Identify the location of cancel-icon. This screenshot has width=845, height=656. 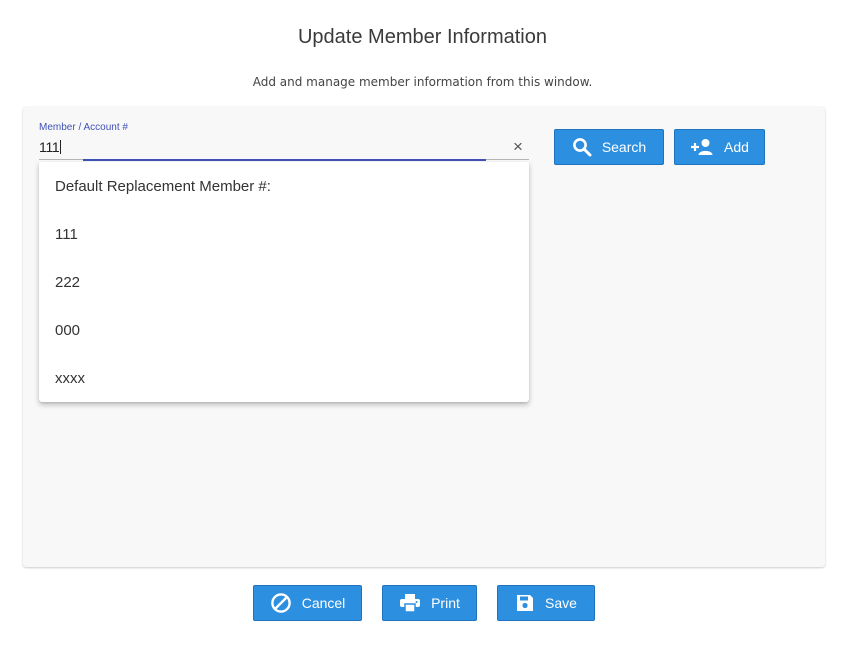
(281, 603).